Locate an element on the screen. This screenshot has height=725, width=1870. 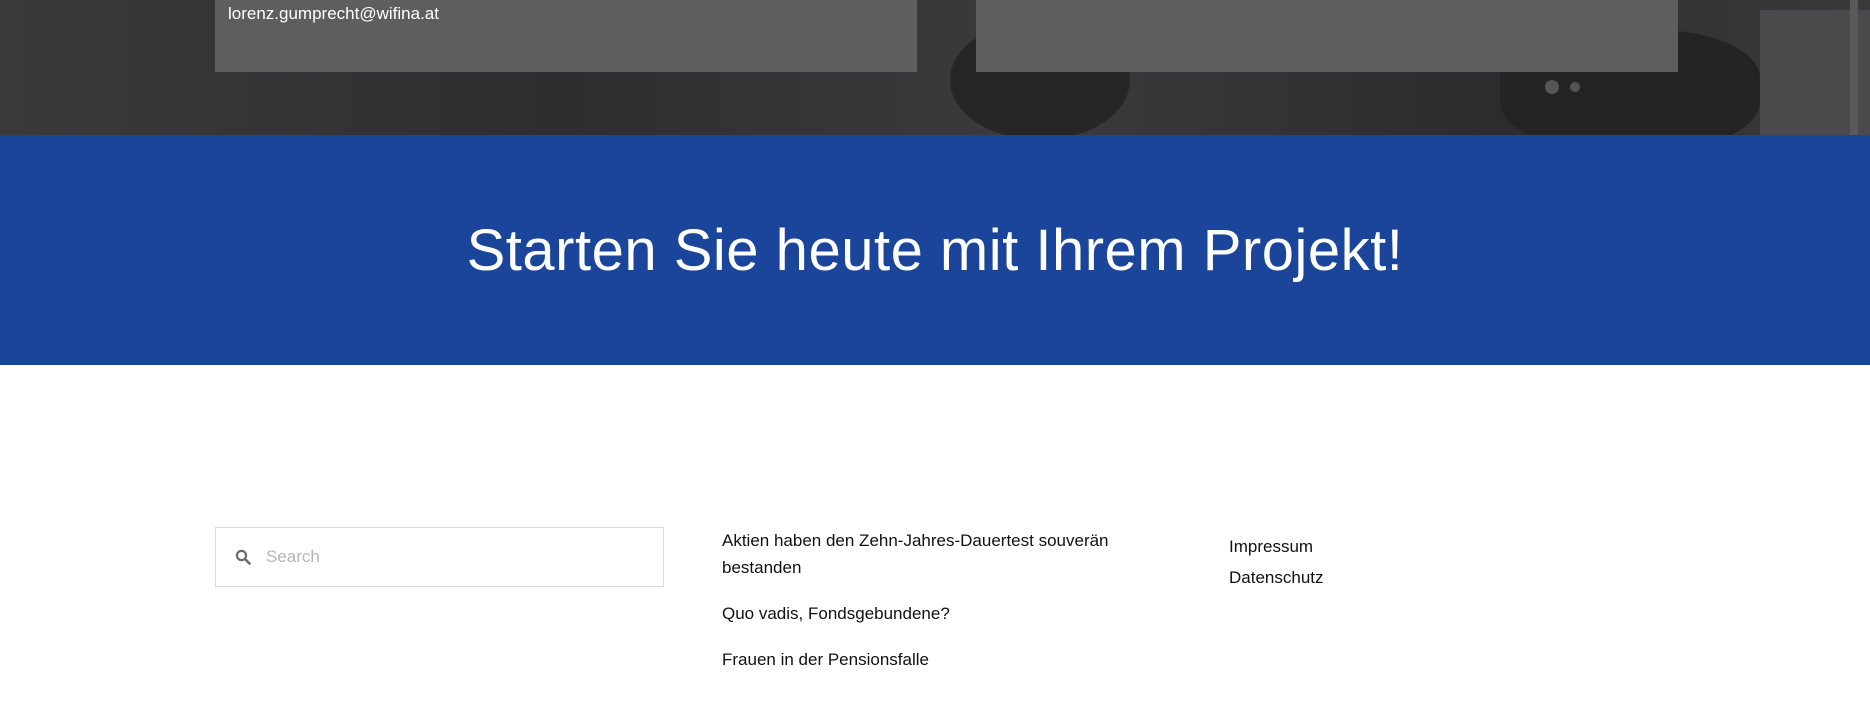
cta-title: Starten Sie heute mit Ihrem Projekt! is located at coordinates (935, 250).